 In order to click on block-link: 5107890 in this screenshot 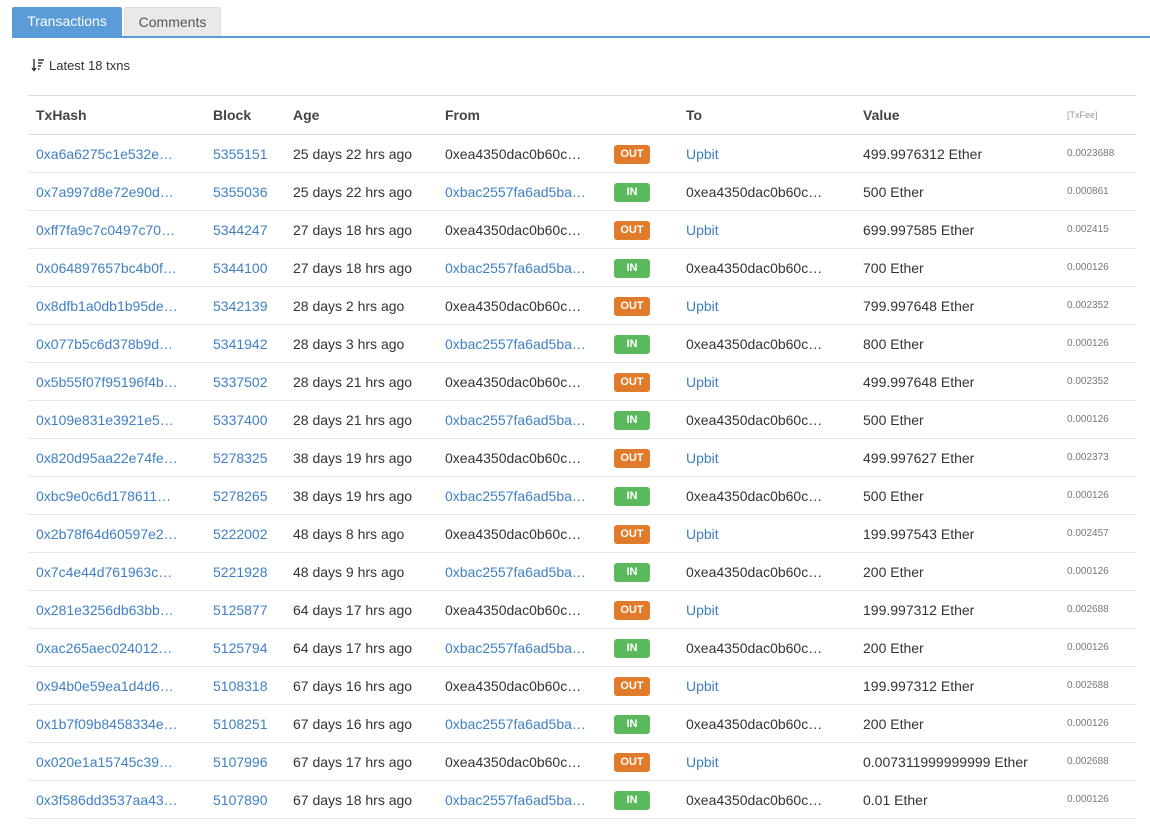, I will do `click(245, 799)`.